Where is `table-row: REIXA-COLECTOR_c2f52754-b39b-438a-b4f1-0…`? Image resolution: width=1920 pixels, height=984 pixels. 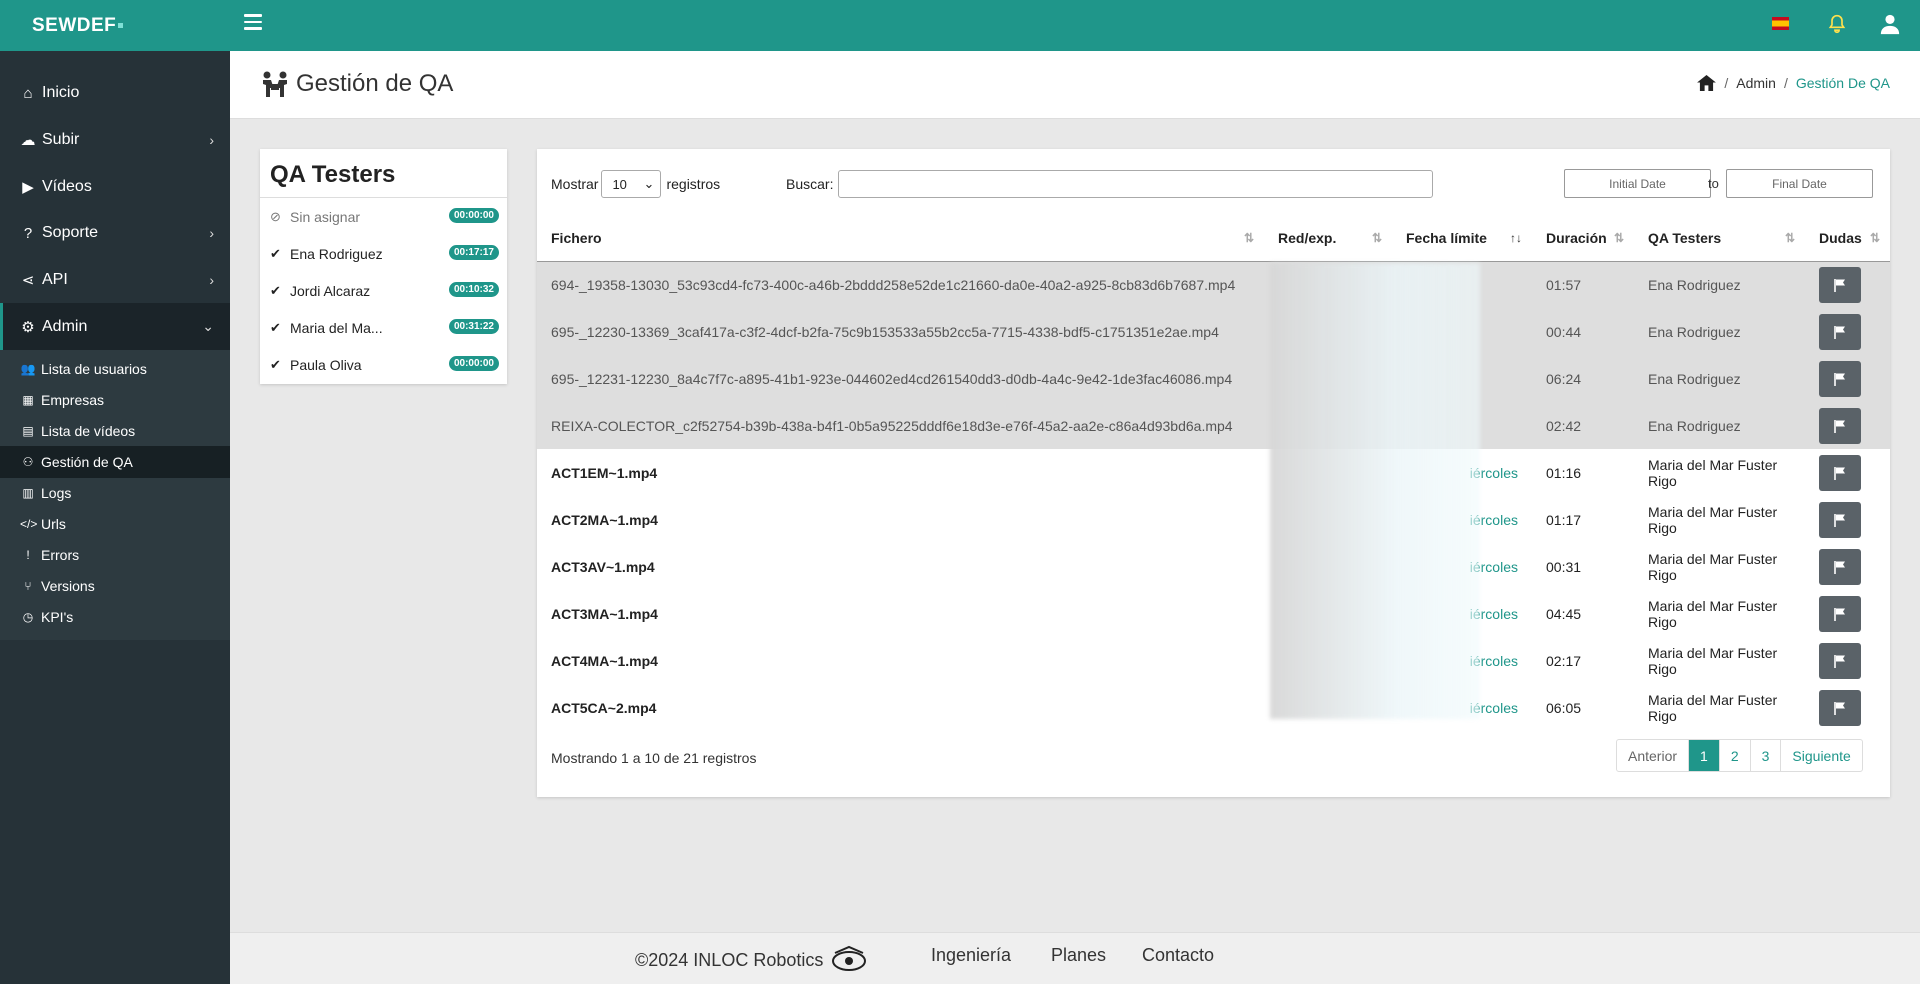
table-row: REIXA-COLECTOR_c2f52754-b39b-438a-b4f1-0… is located at coordinates (1213, 425).